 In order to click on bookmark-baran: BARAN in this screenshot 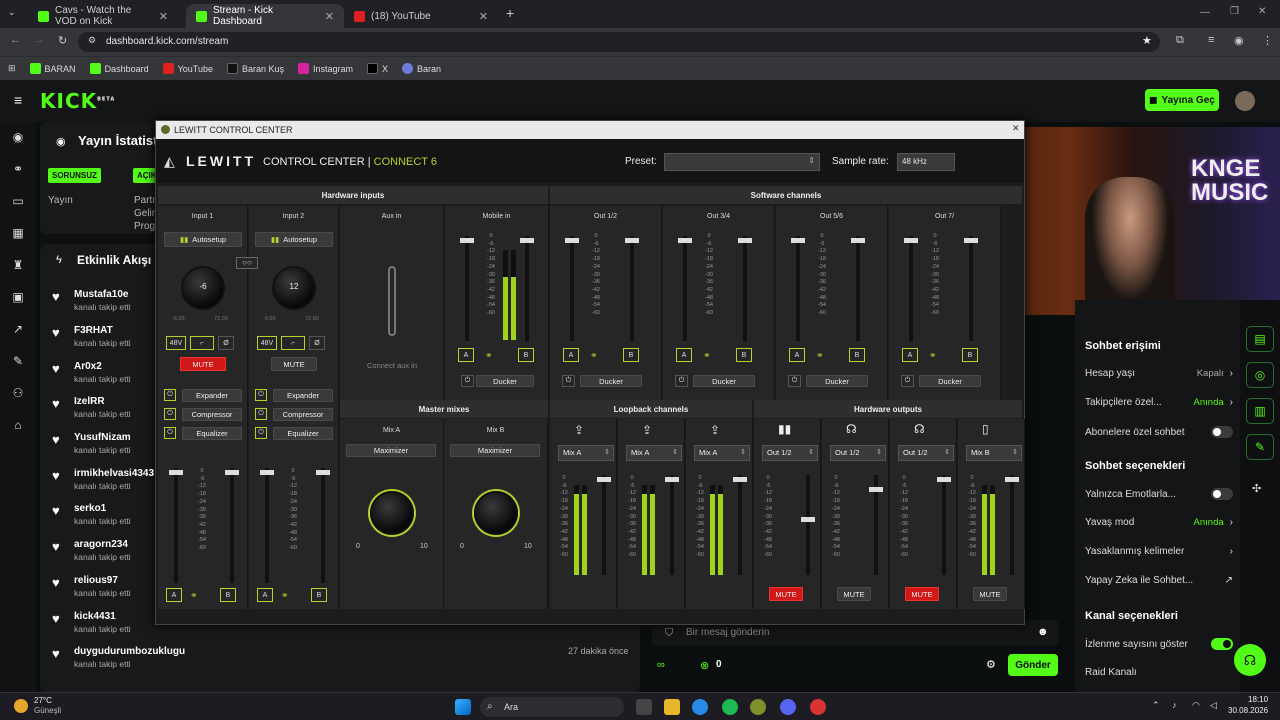, I will do `click(52, 68)`.